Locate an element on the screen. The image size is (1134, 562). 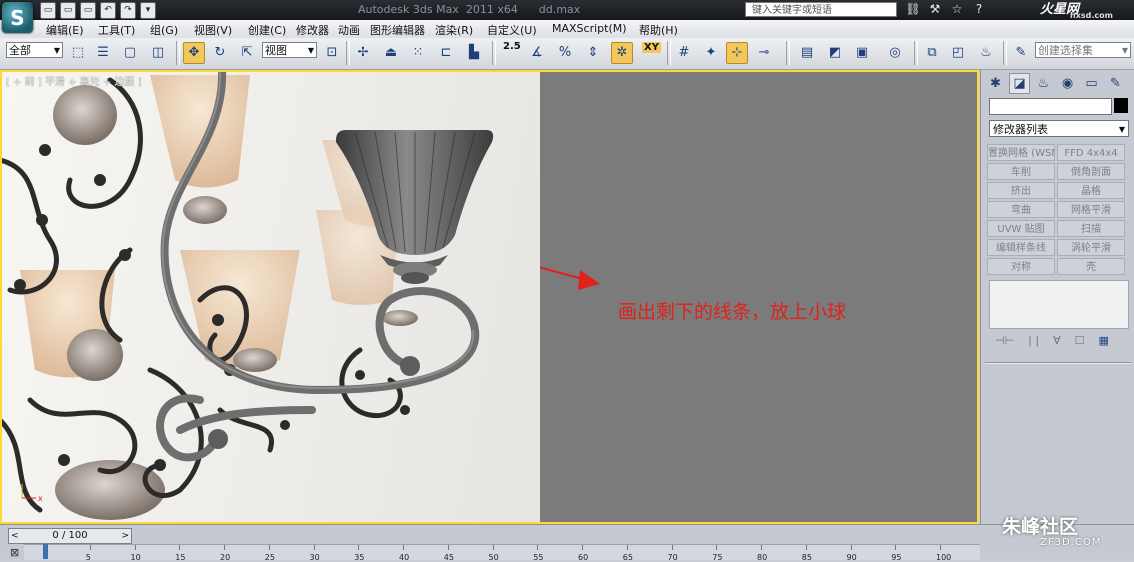
modifier-button: 挤出 is located at coordinates (1021, 190).